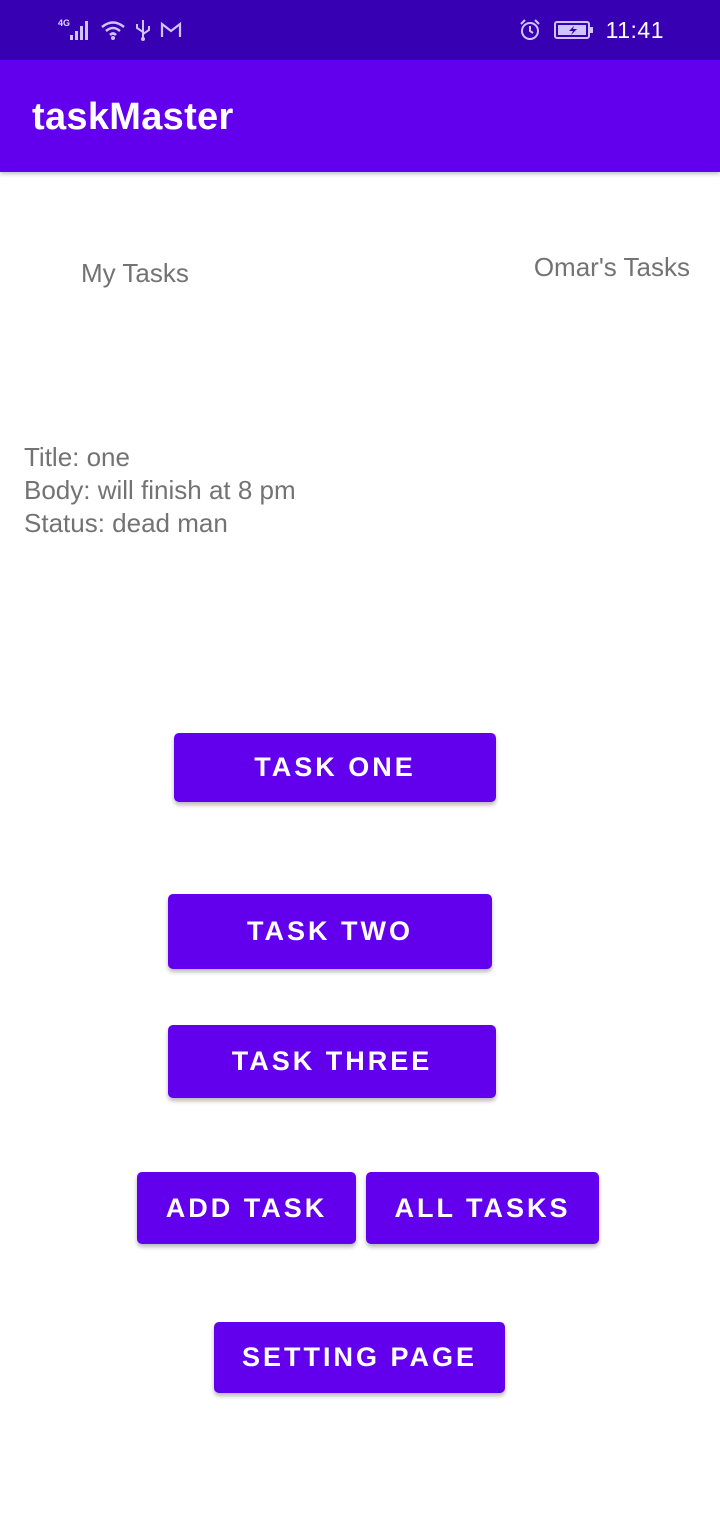 This screenshot has height=1520, width=720. Describe the element at coordinates (77, 457) in the screenshot. I see `task-title-line: Title: one` at that location.